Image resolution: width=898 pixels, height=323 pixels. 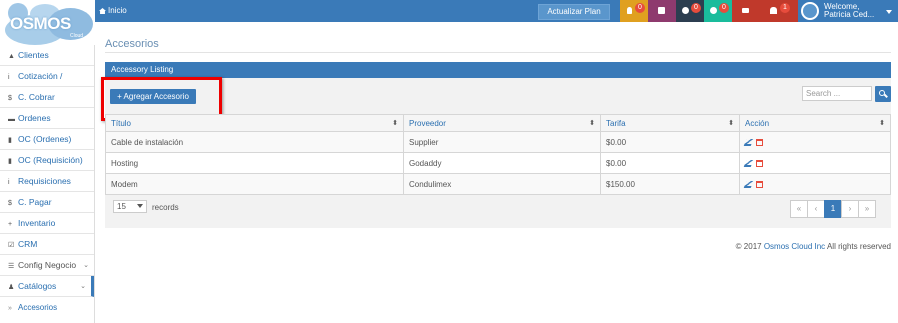 I want to click on calendar-button, so click(x=662, y=11).